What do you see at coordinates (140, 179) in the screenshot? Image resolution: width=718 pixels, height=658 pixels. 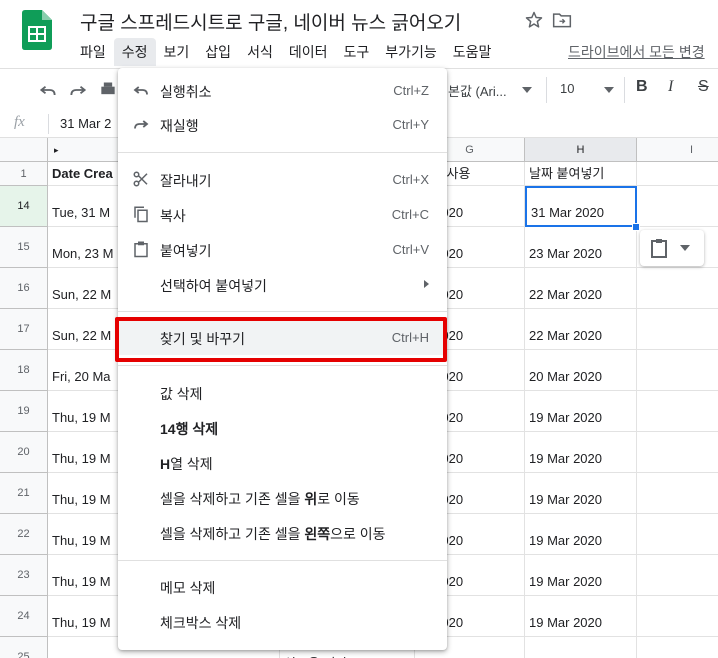 I see `scissors-icon` at bounding box center [140, 179].